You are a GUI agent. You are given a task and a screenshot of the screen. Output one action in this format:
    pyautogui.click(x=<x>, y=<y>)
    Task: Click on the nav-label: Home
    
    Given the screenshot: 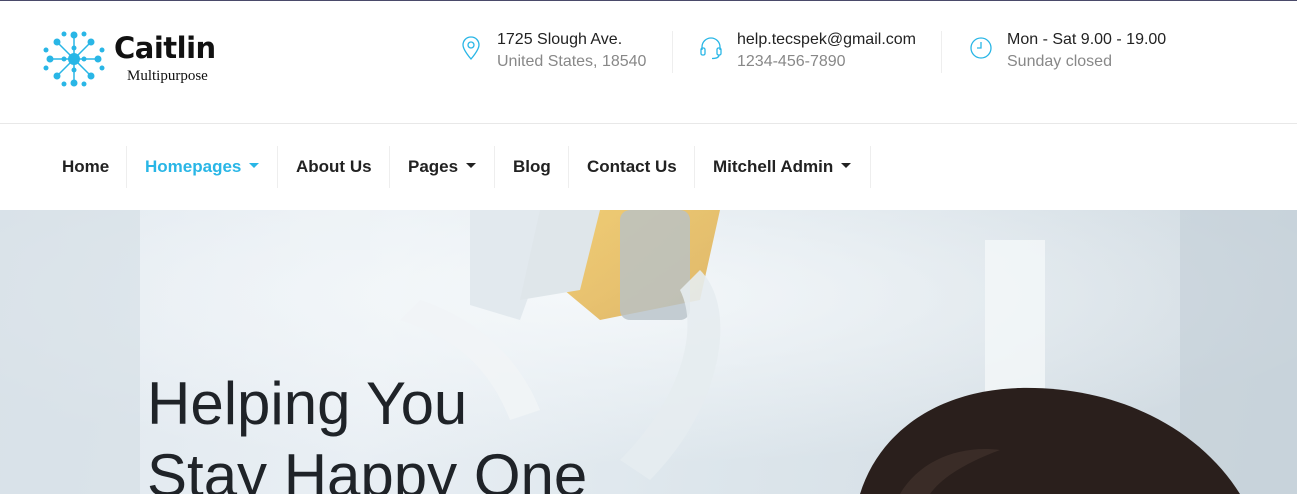 What is the action you would take?
    pyautogui.click(x=86, y=166)
    